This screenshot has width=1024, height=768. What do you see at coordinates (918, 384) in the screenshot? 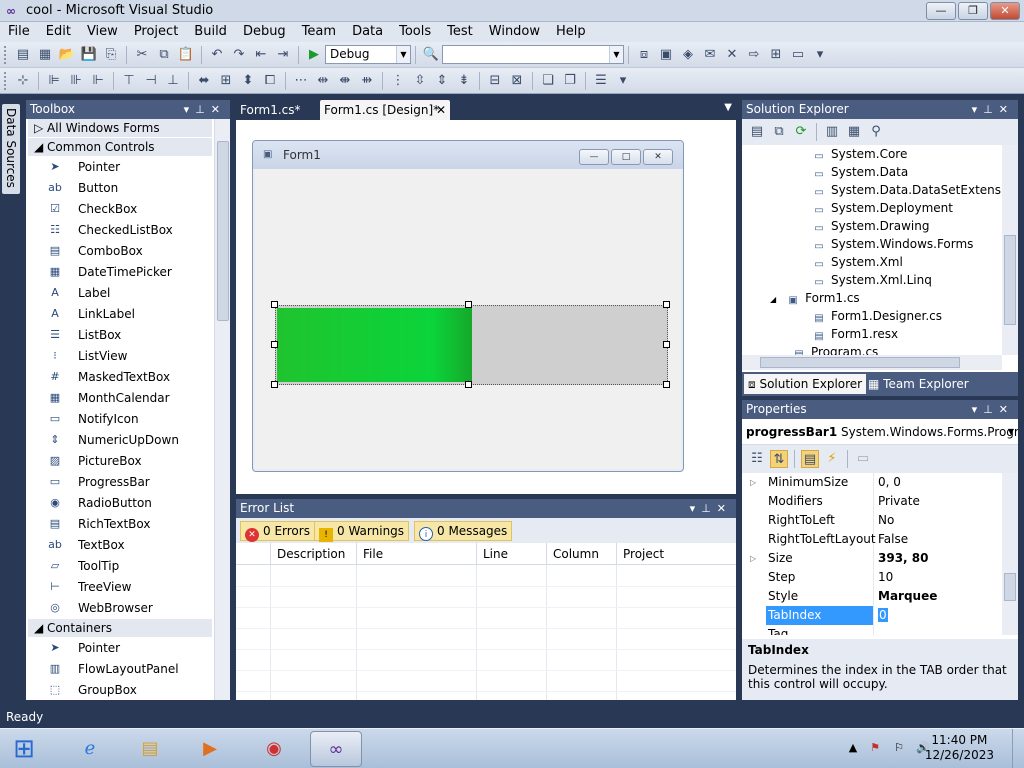
I see `tab-team-explorer: ▦ Team Explorer` at bounding box center [918, 384].